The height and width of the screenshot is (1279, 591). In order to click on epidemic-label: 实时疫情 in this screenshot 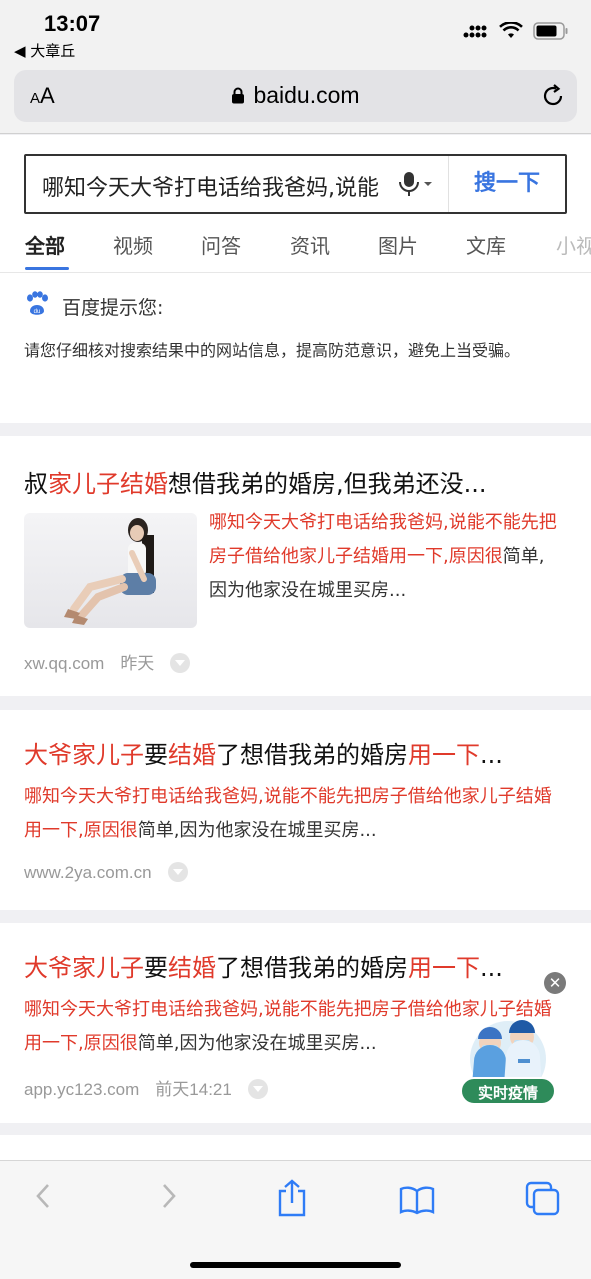, I will do `click(508, 1091)`.